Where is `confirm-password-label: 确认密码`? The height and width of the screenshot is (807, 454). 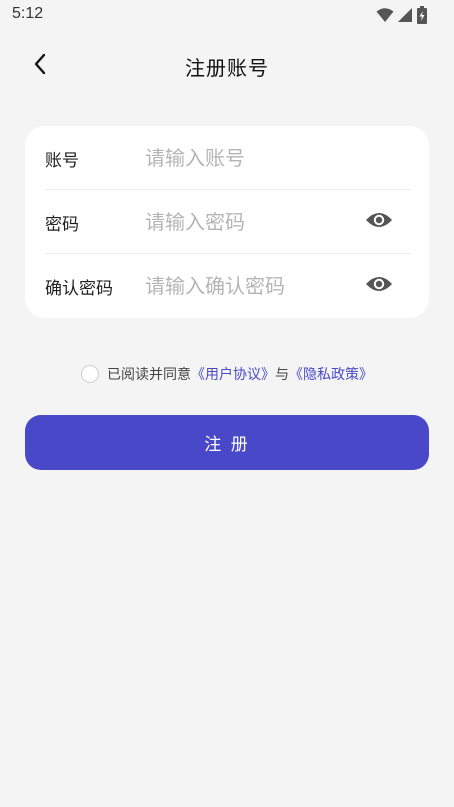 confirm-password-label: 确认密码 is located at coordinates (79, 288).